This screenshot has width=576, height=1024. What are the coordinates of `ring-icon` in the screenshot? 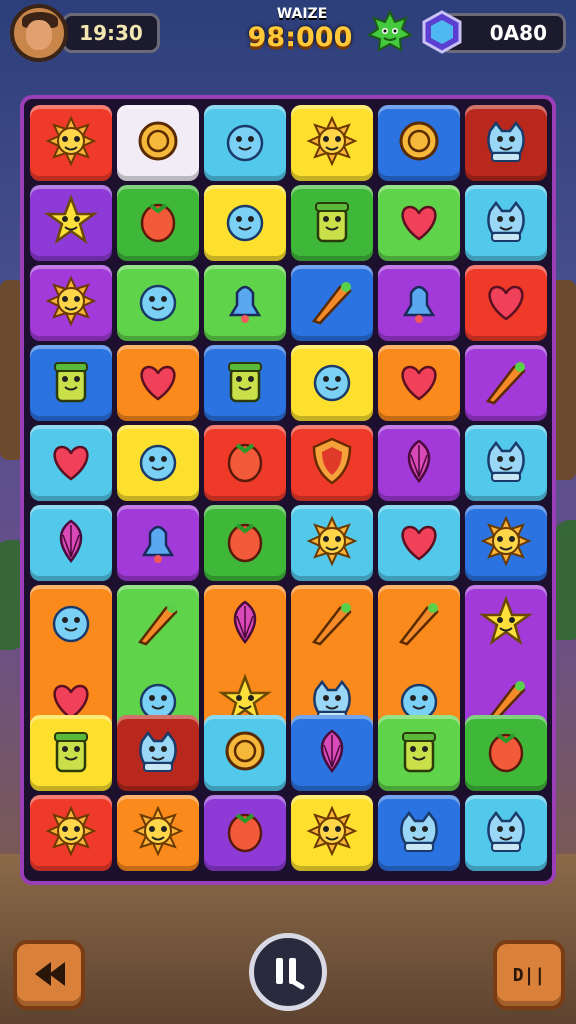 It's located at (245, 753).